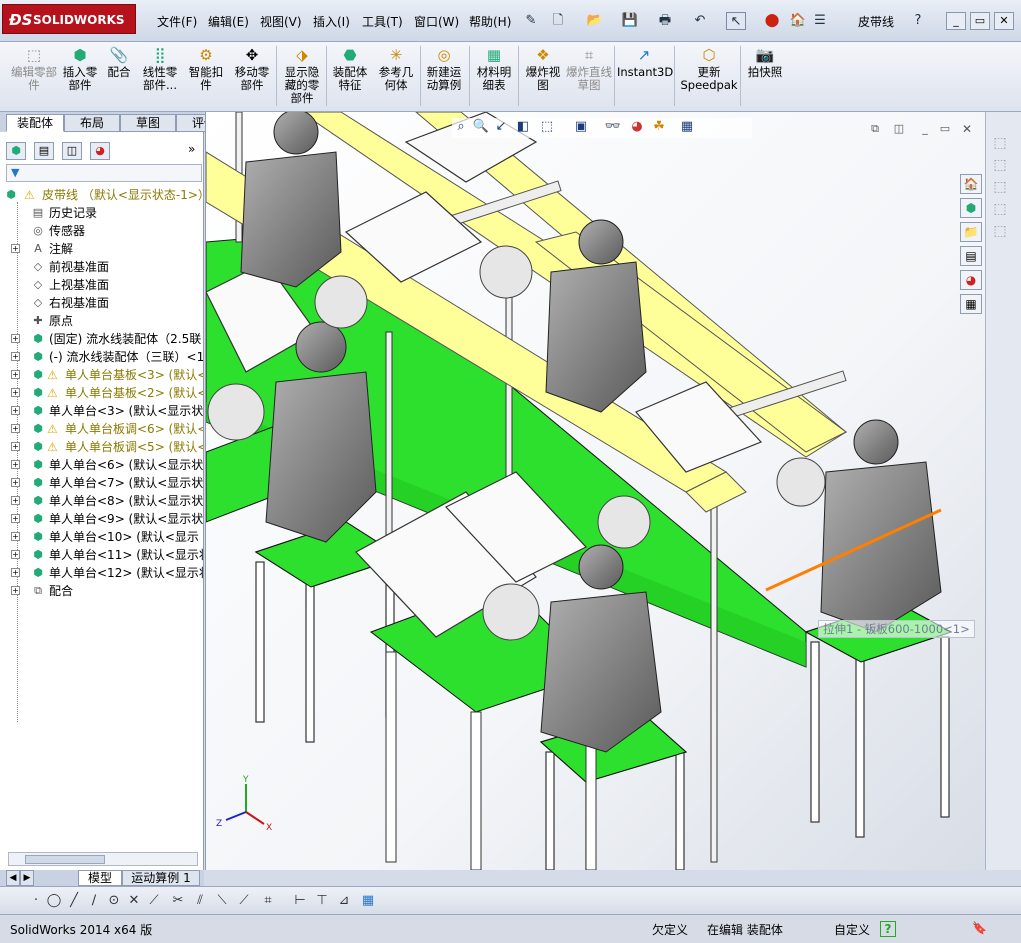 Image resolution: width=1021 pixels, height=943 pixels. What do you see at coordinates (27, 878) in the screenshot?
I see `tab-scroll-right-icon: ▶` at bounding box center [27, 878].